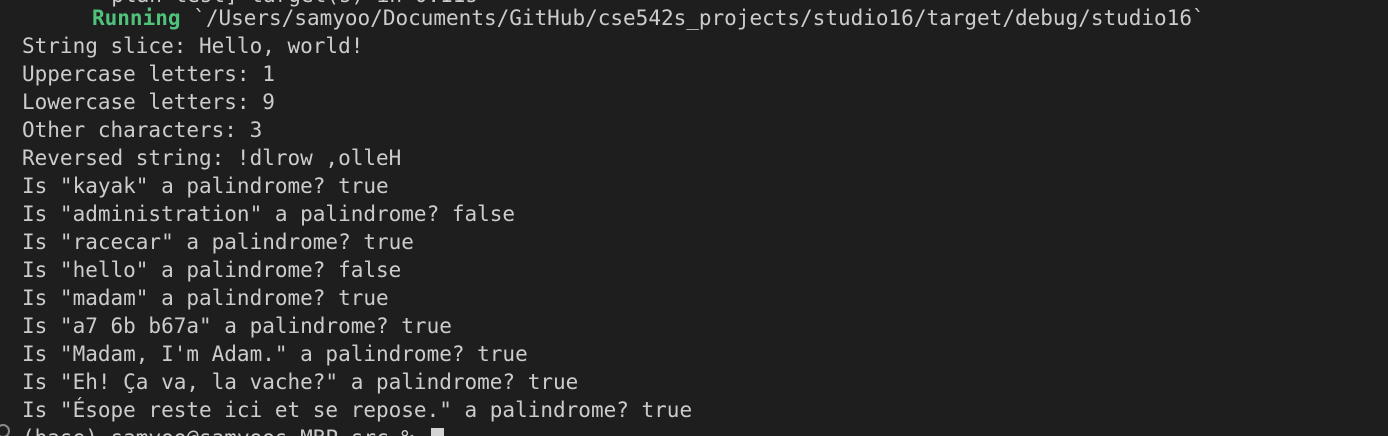 The image size is (1388, 436). What do you see at coordinates (5, 430) in the screenshot?
I see `circle-mark-icon` at bounding box center [5, 430].